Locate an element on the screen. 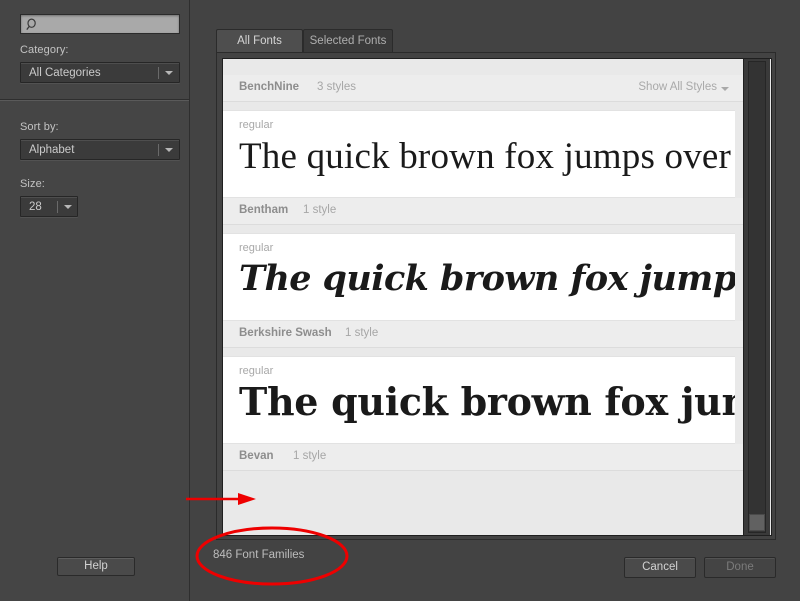  sort-by-label: Sort by: is located at coordinates (39, 127).